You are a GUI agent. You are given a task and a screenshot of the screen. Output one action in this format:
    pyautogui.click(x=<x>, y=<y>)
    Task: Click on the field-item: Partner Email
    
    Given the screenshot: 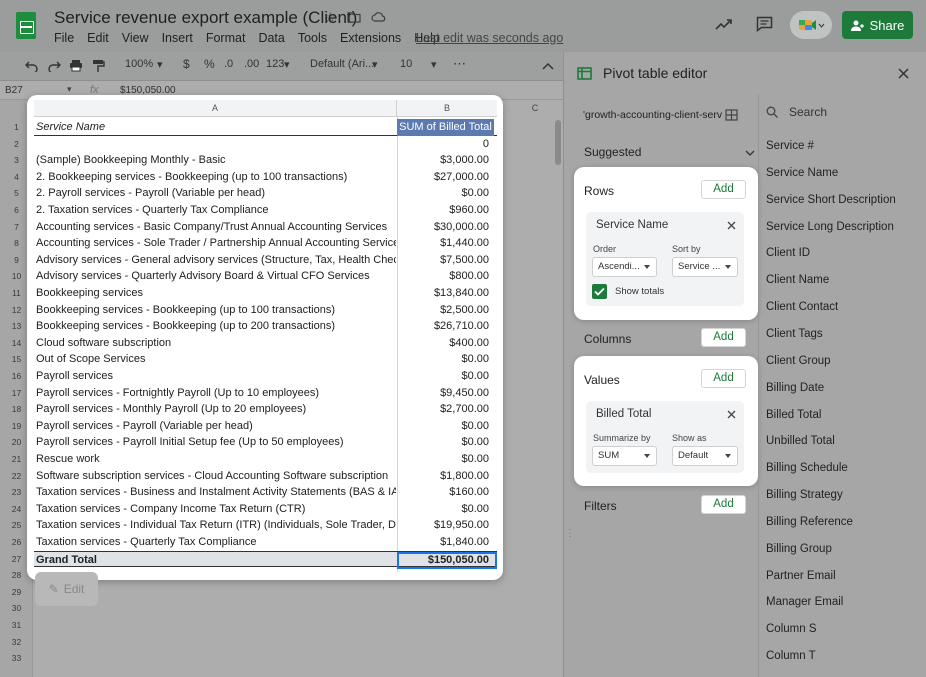 What is the action you would take?
    pyautogui.click(x=801, y=576)
    